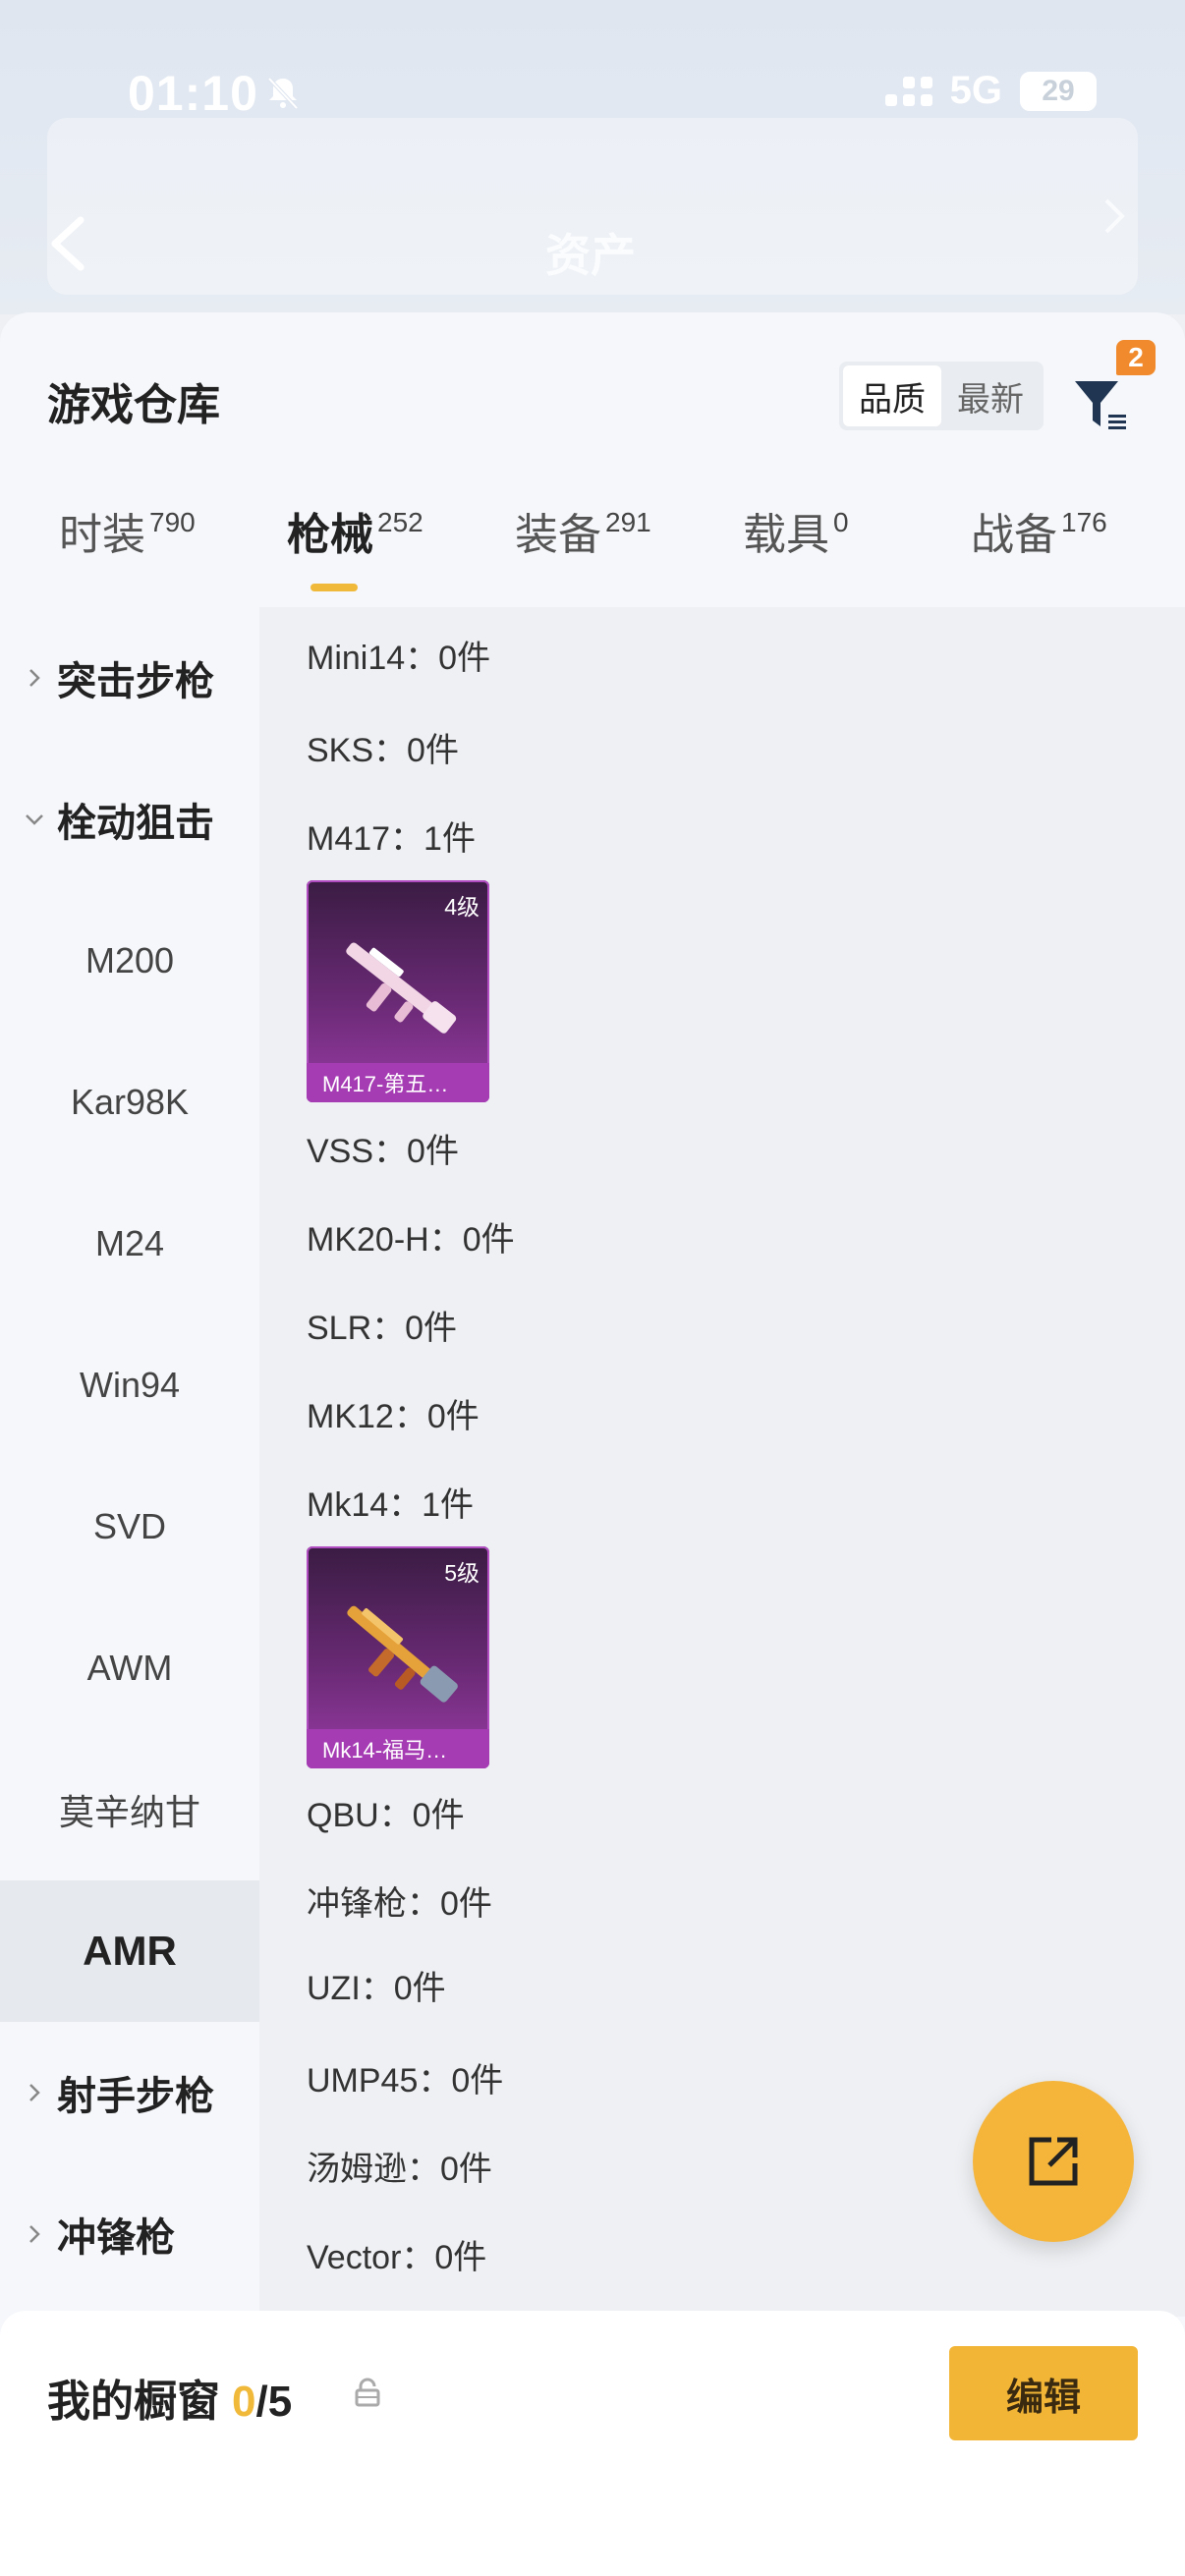  What do you see at coordinates (591, 255) in the screenshot?
I see `background-page-title: 资产` at bounding box center [591, 255].